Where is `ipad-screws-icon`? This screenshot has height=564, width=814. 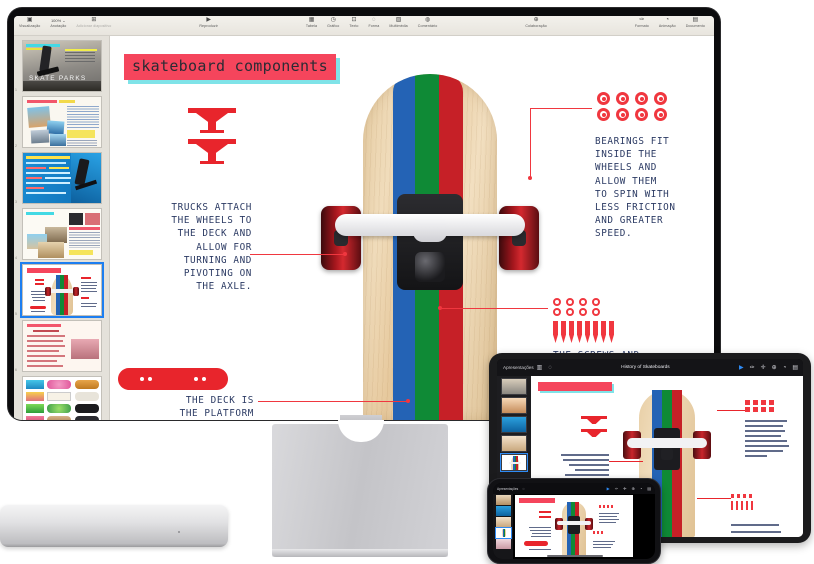
ipad-screws-icon is located at coordinates (743, 496).